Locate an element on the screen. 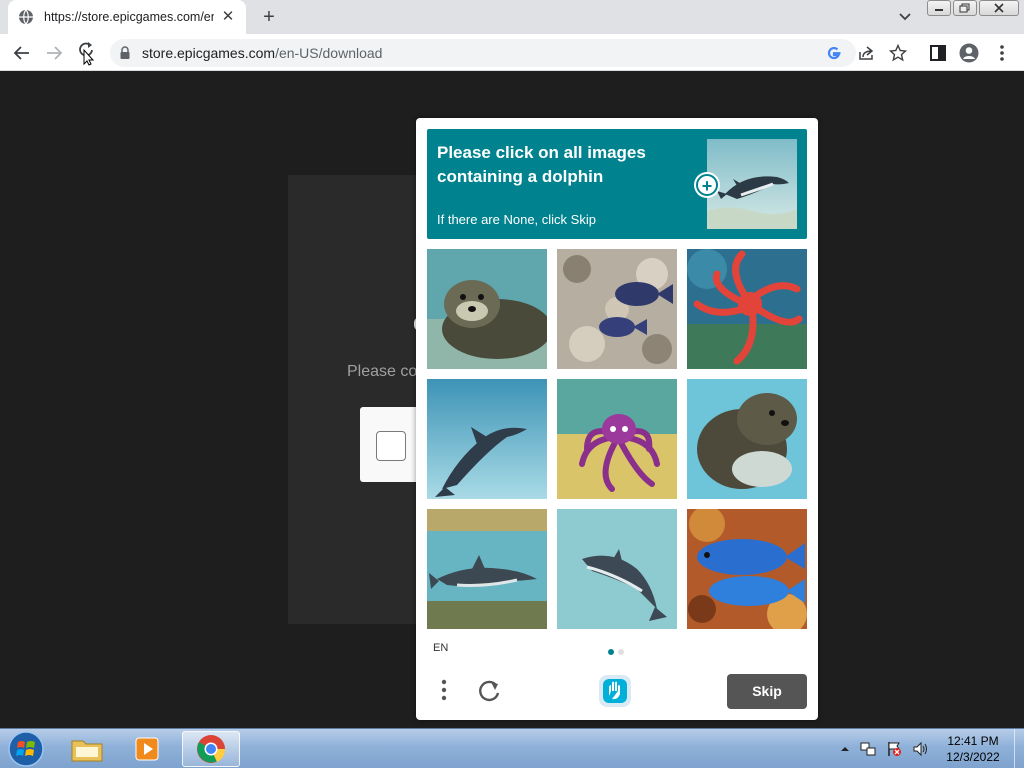 The image size is (1024, 768). bookmark-button is located at coordinates (898, 53).